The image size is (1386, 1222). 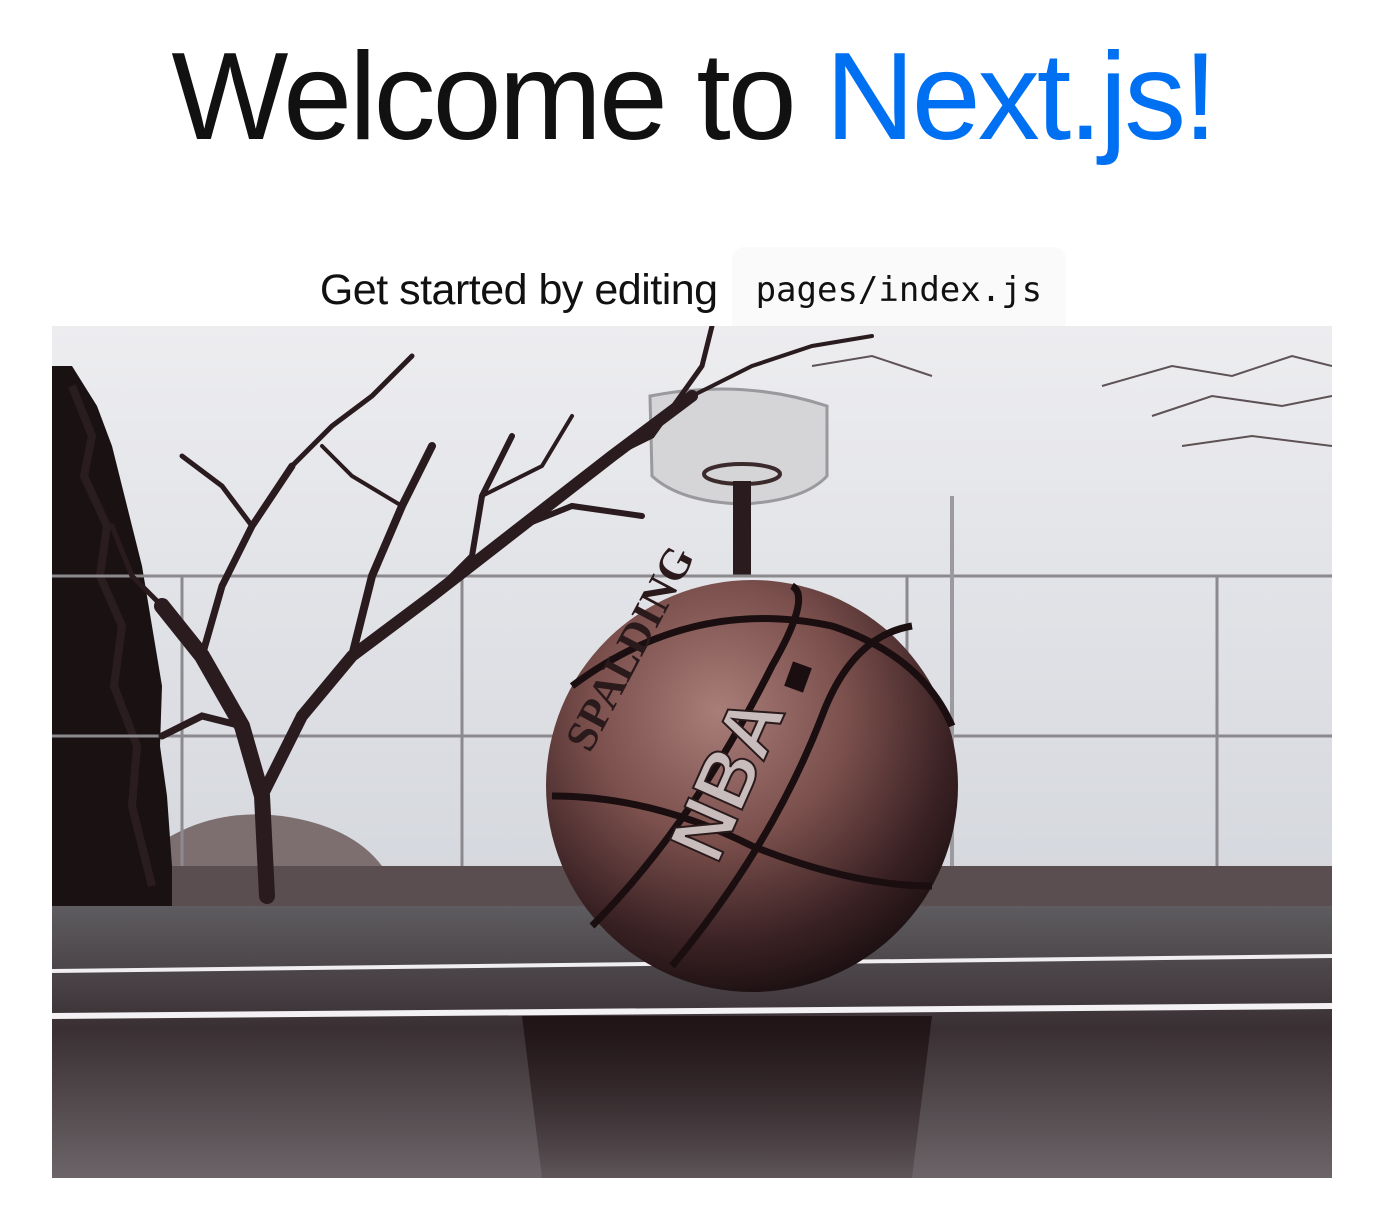 What do you see at coordinates (1021, 97) in the screenshot?
I see `nextjs-link: Next.js!` at bounding box center [1021, 97].